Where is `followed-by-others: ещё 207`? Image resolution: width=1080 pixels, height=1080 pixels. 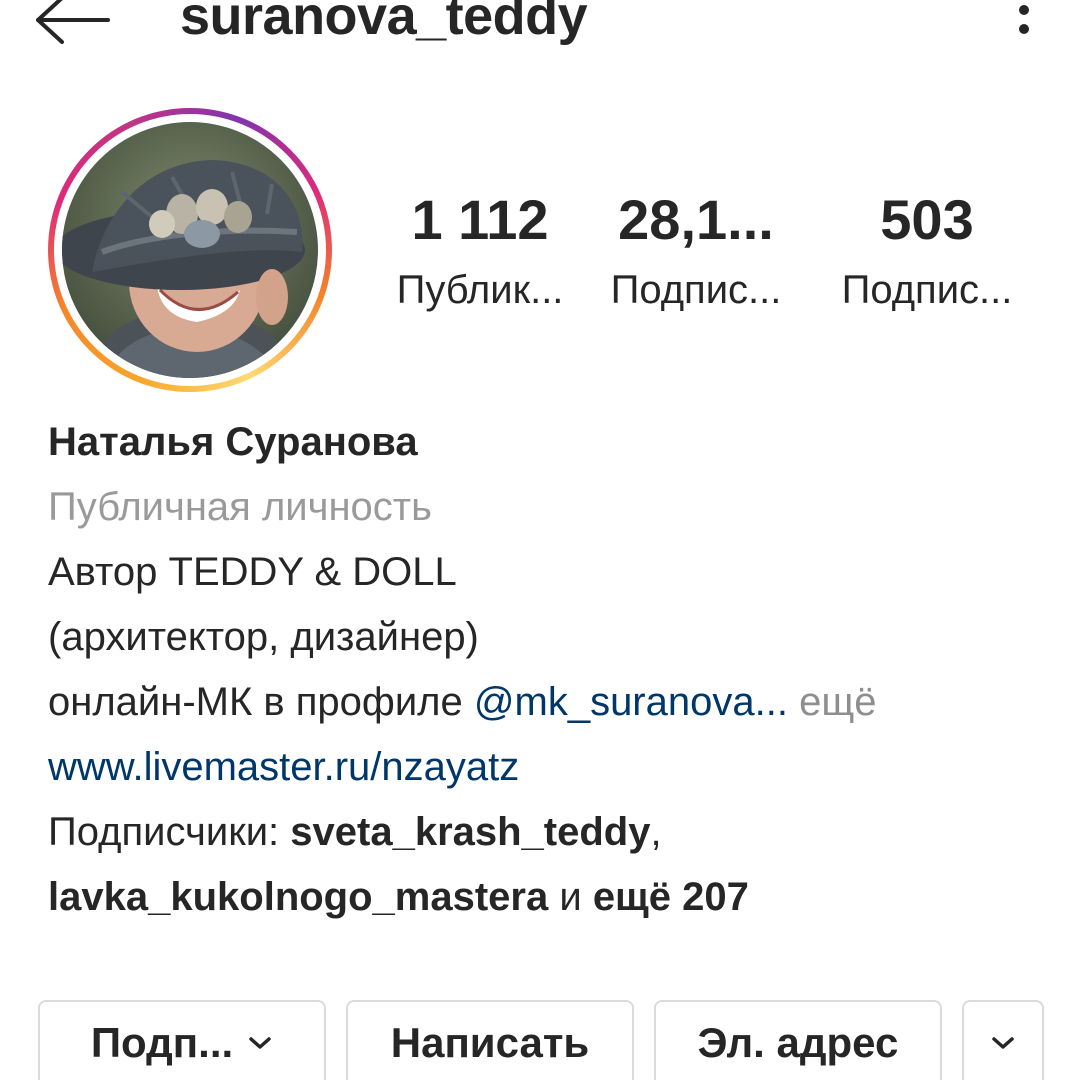 followed-by-others: ещё 207 is located at coordinates (671, 897).